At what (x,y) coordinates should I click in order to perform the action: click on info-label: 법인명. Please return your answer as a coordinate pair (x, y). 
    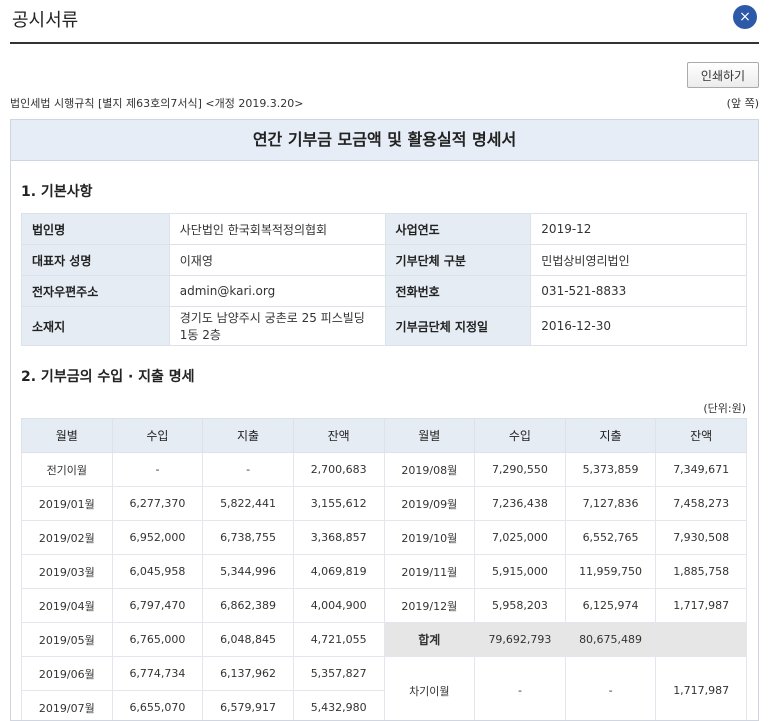
    Looking at the image, I should click on (96, 229).